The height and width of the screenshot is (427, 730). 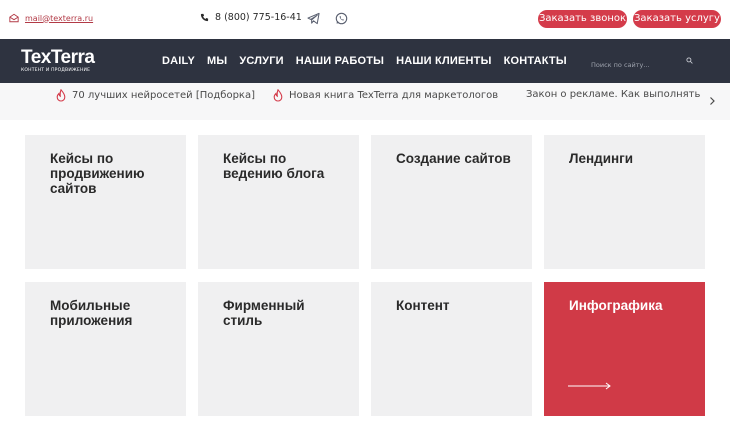 What do you see at coordinates (264, 313) in the screenshot?
I see `card-title: Фирменный стиль` at bounding box center [264, 313].